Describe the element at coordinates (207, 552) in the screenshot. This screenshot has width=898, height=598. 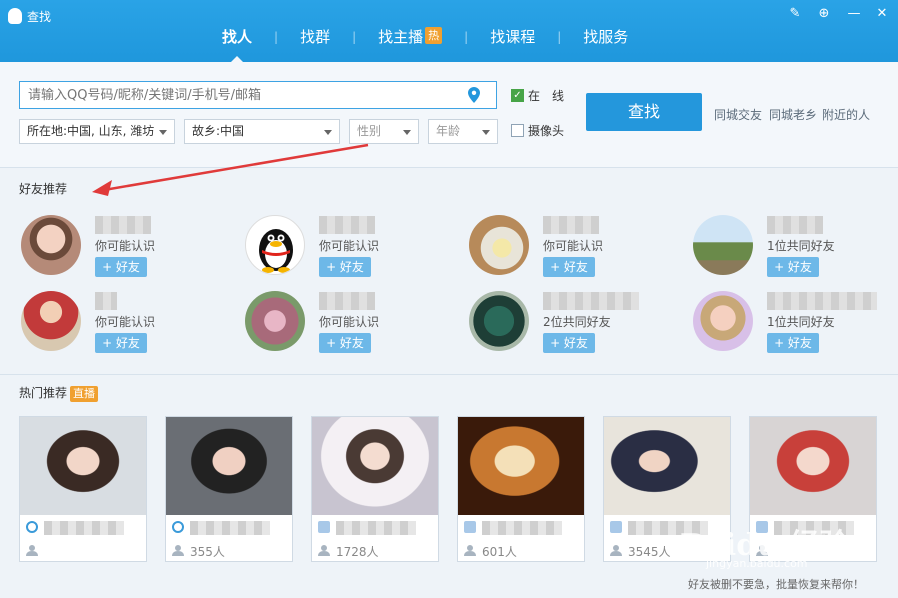
I see `viewer-count: 355人` at that location.